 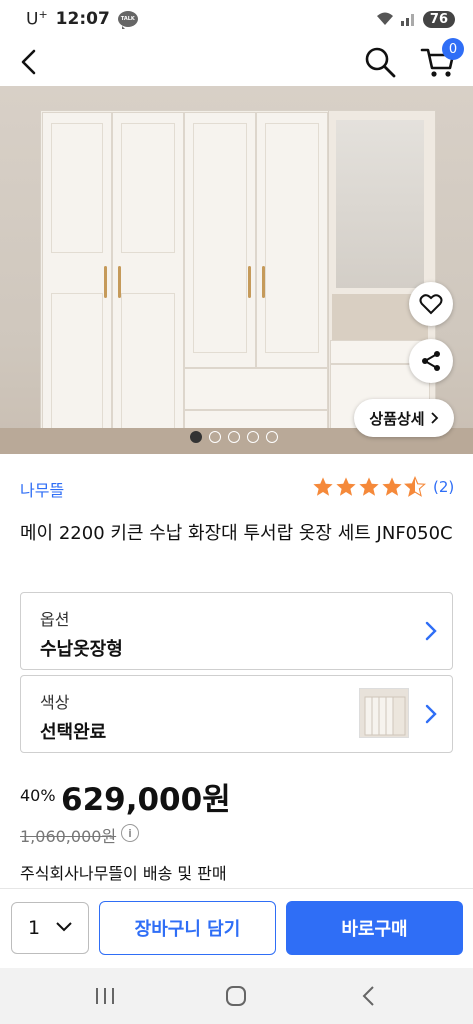 I want to click on wifi-icon, so click(x=384, y=18).